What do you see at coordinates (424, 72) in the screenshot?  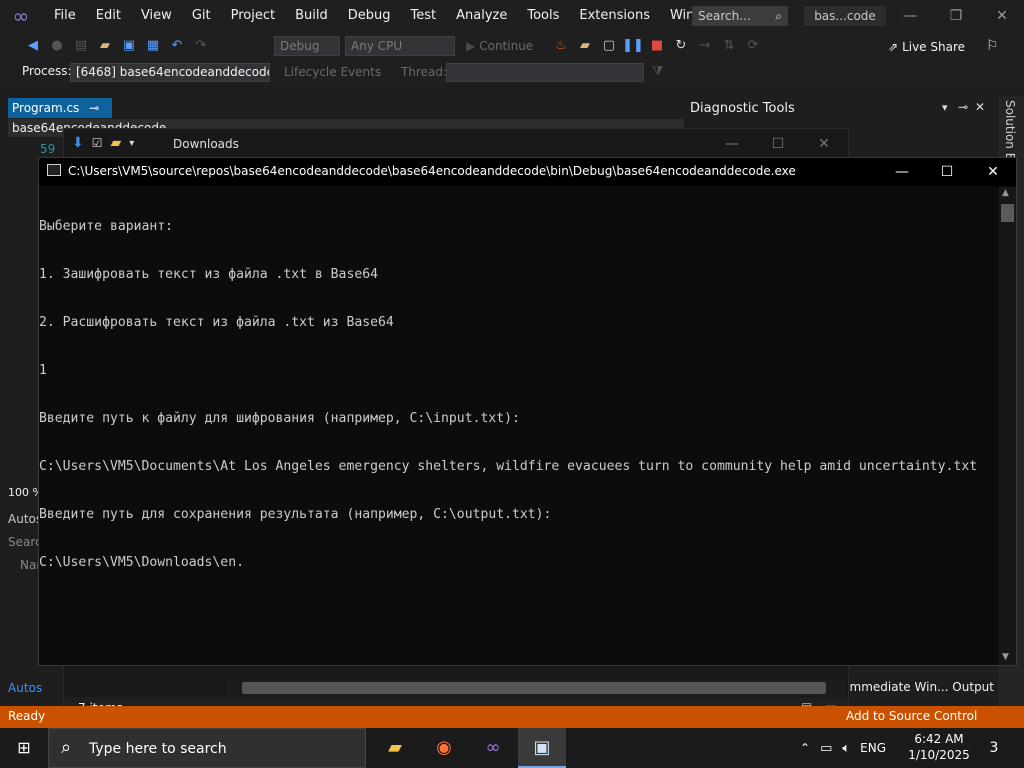 I see `thread-label: Thread:` at bounding box center [424, 72].